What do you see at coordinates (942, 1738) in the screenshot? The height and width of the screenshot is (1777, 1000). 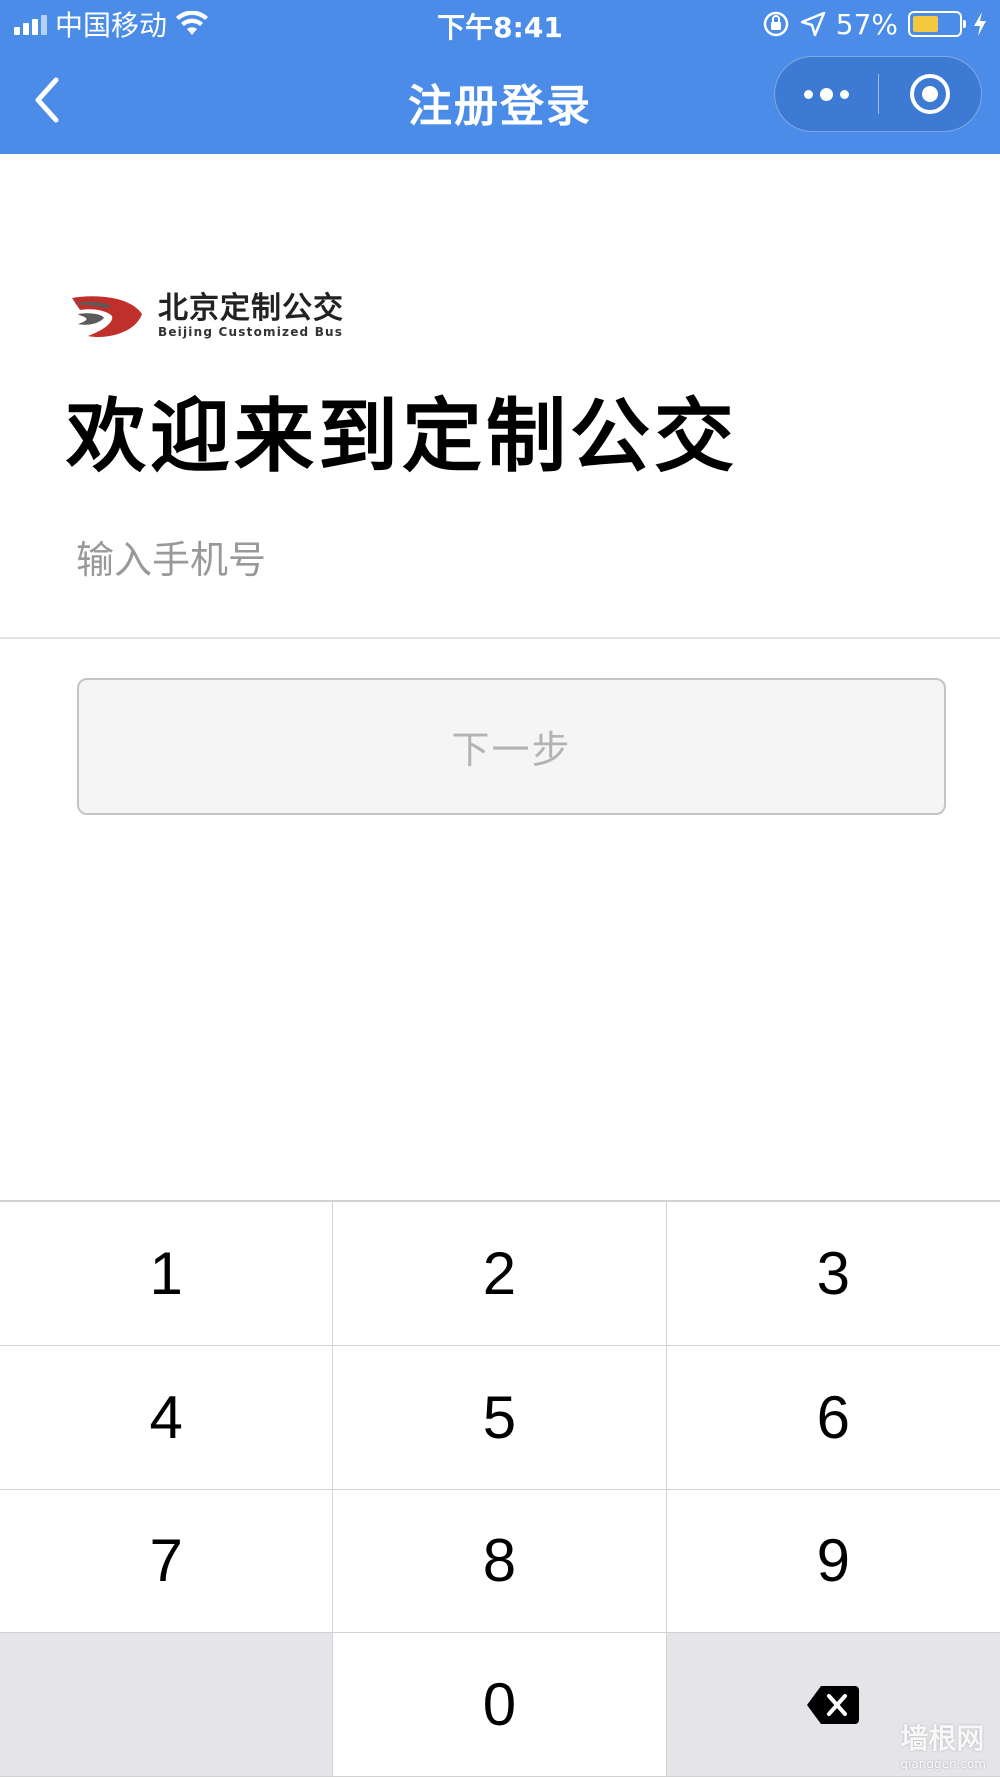 I see `watermark-text: 墙根网` at bounding box center [942, 1738].